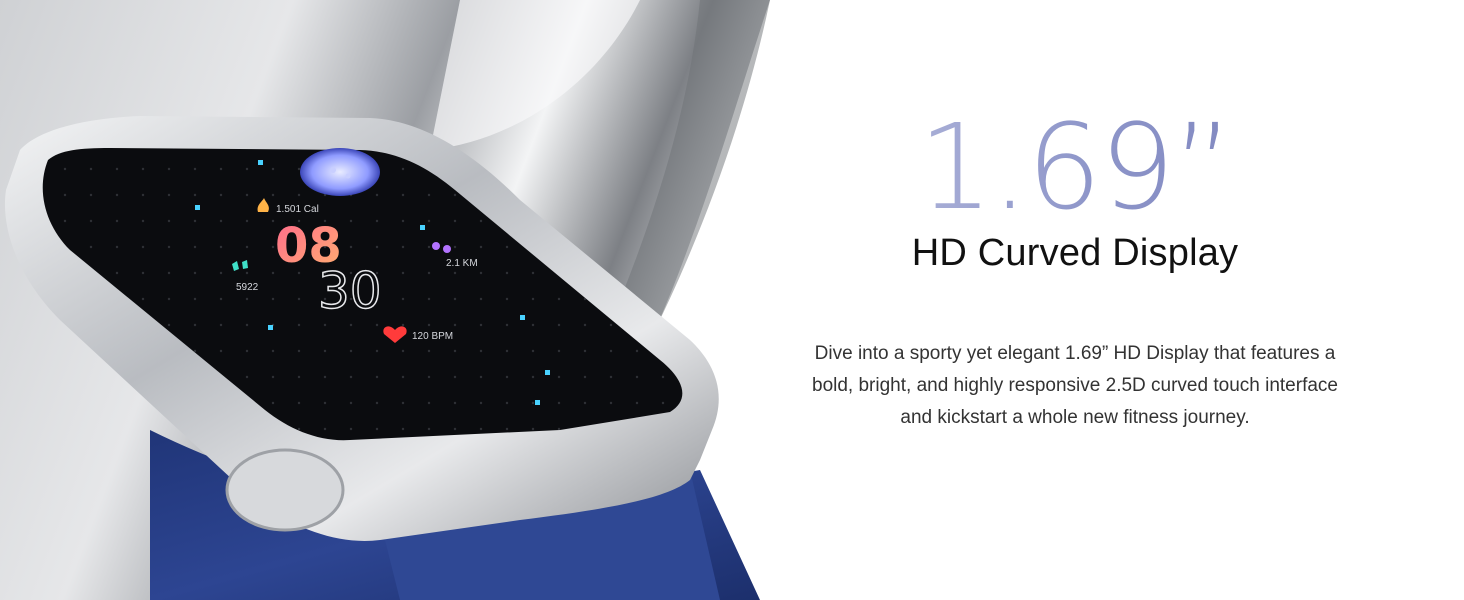 This screenshot has width=1464, height=600. I want to click on distance-icon, so click(436, 246).